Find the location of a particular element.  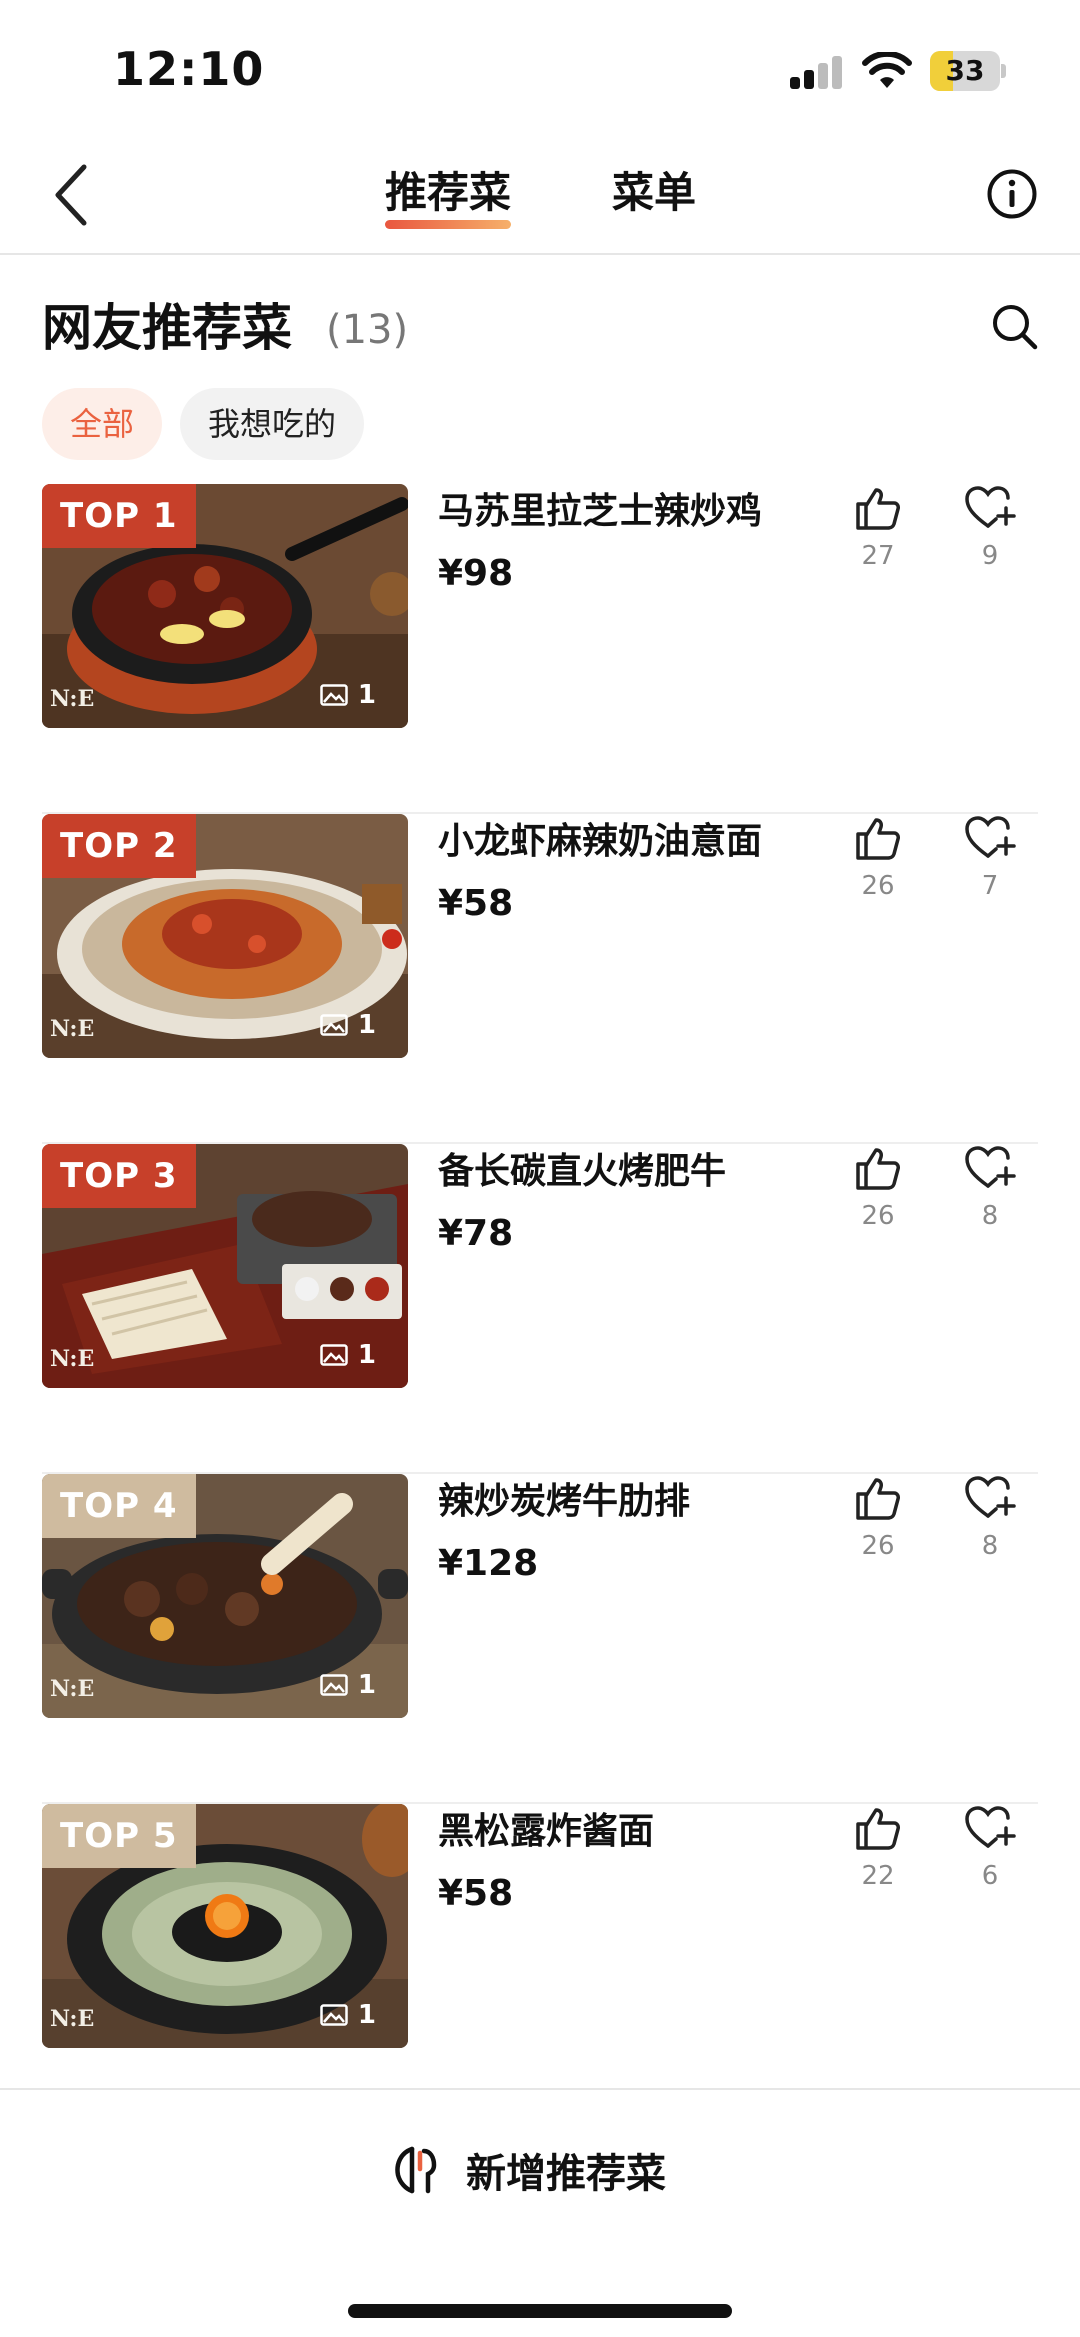

wifi-icon is located at coordinates (887, 70).